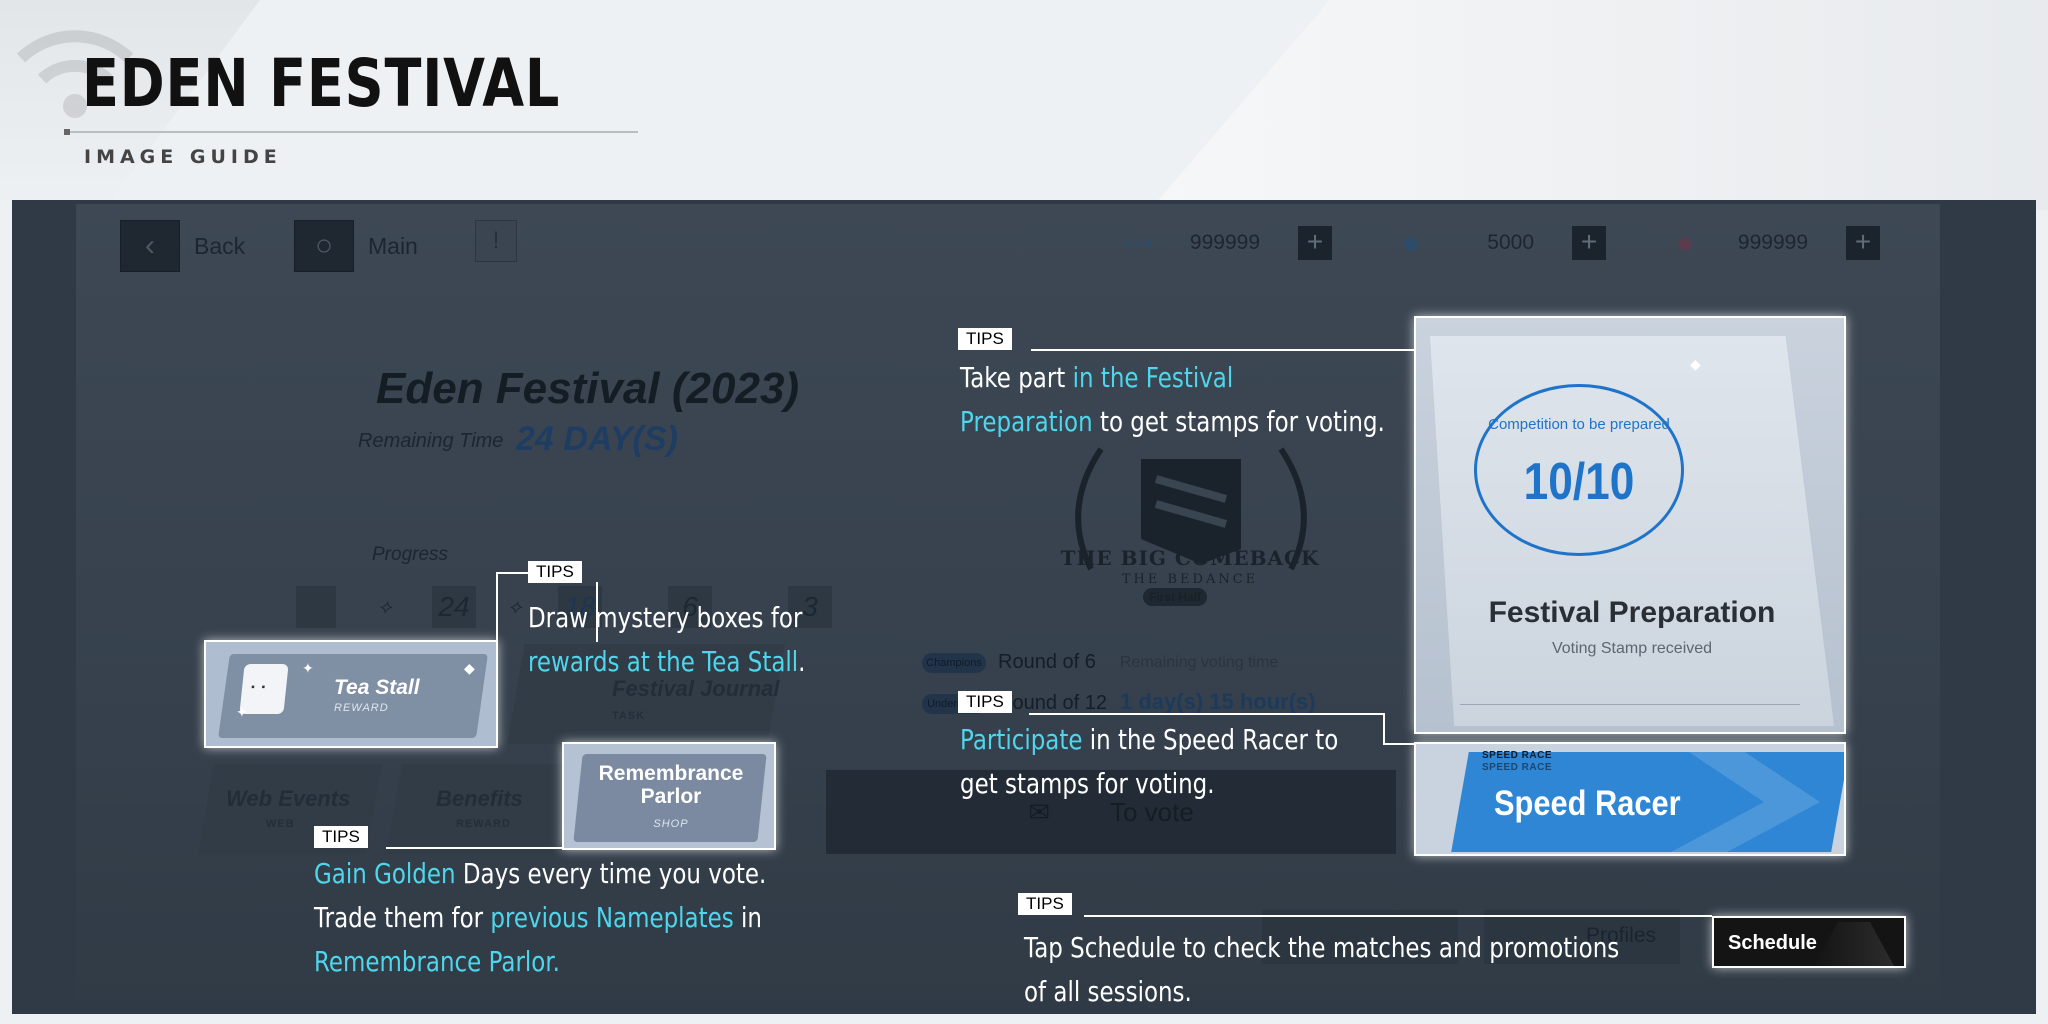  Describe the element at coordinates (1510, 242) in the screenshot. I see `currency-value: 5000` at that location.